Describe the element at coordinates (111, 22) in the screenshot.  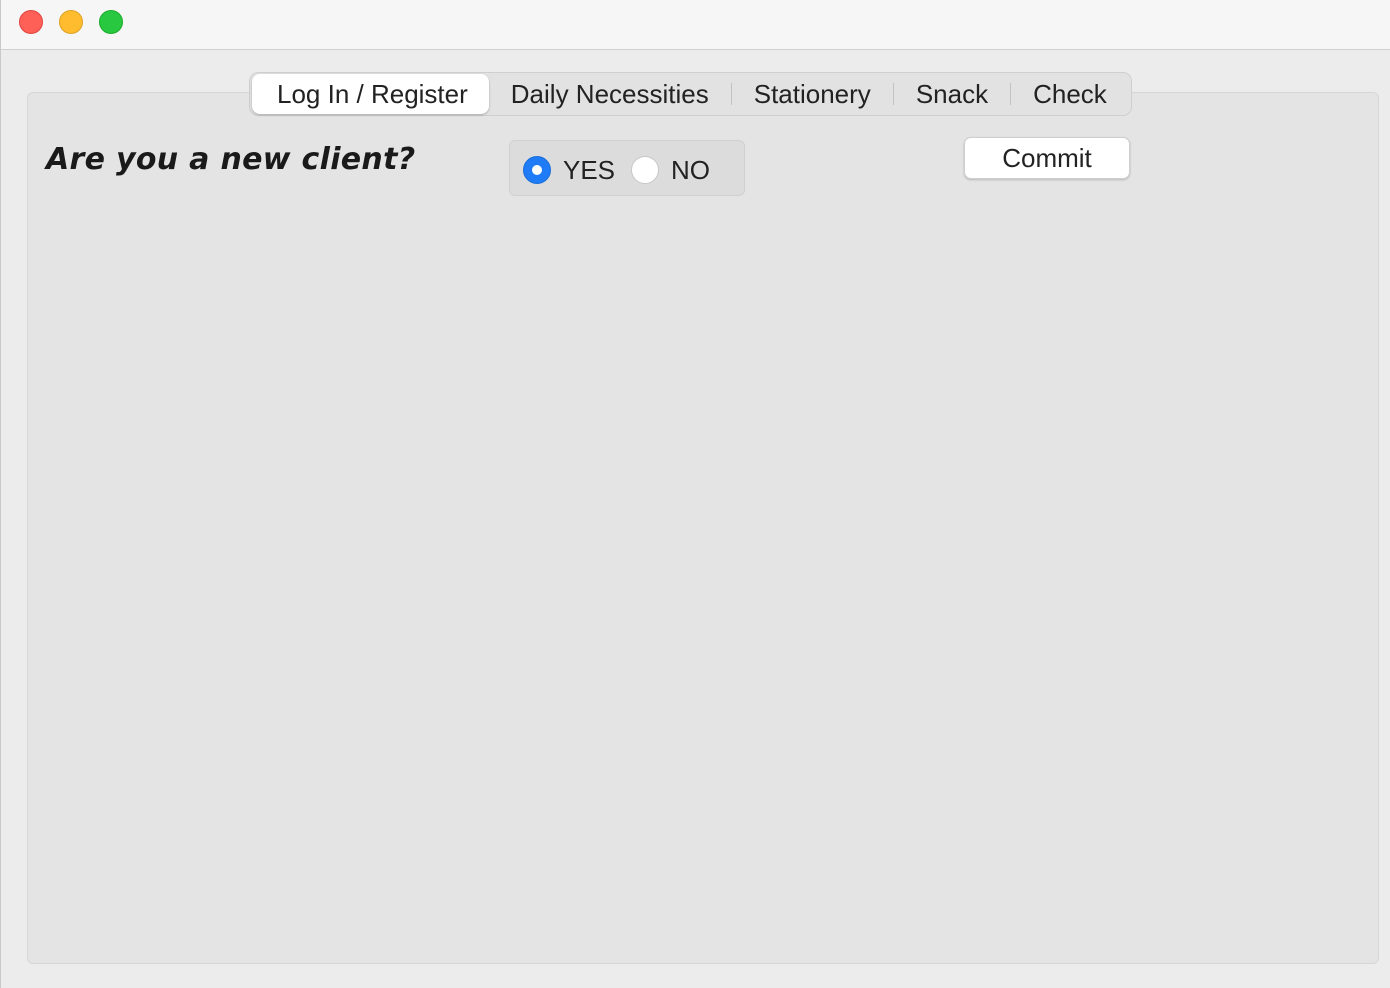
I see `maximize-window-button` at that location.